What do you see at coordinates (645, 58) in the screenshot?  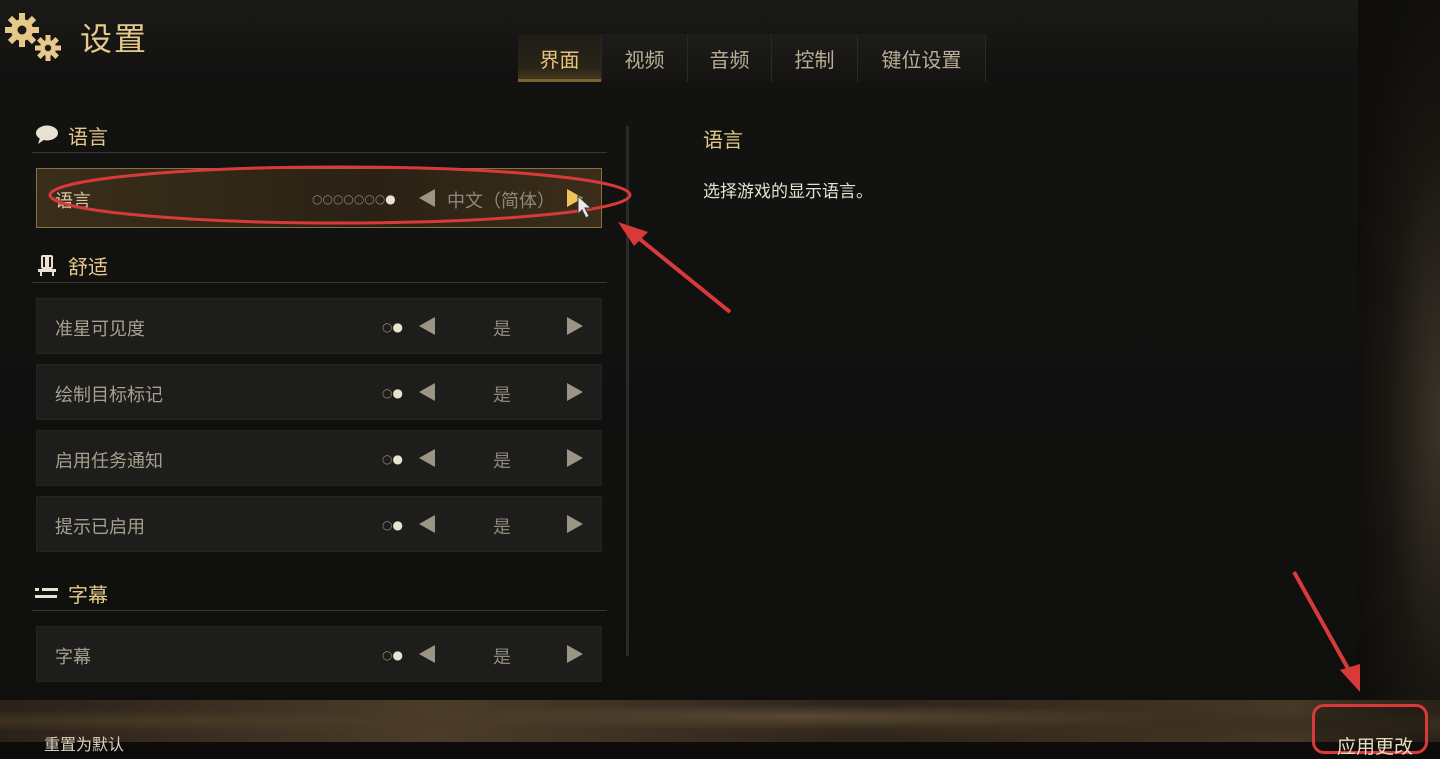 I see `tab-video: 视频` at bounding box center [645, 58].